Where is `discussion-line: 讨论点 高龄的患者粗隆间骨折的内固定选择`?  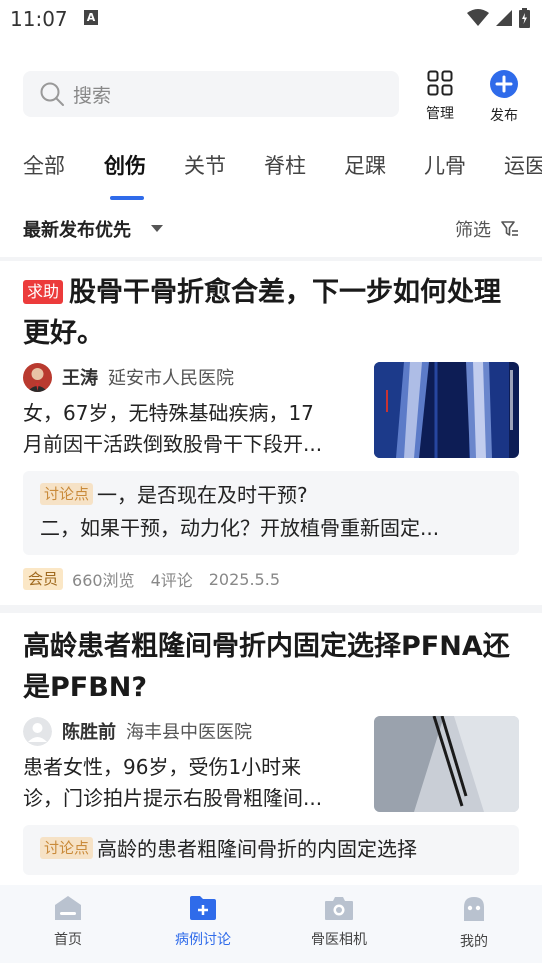
discussion-line: 讨论点 高龄的患者粗隆间骨折的内固定选择 is located at coordinates (270, 849).